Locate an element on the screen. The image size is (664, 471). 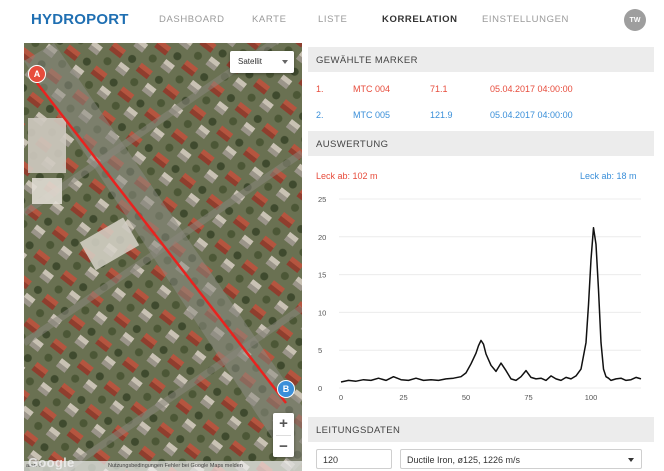
leak-right-label: Leck ab: 18 m is located at coordinates (608, 176).